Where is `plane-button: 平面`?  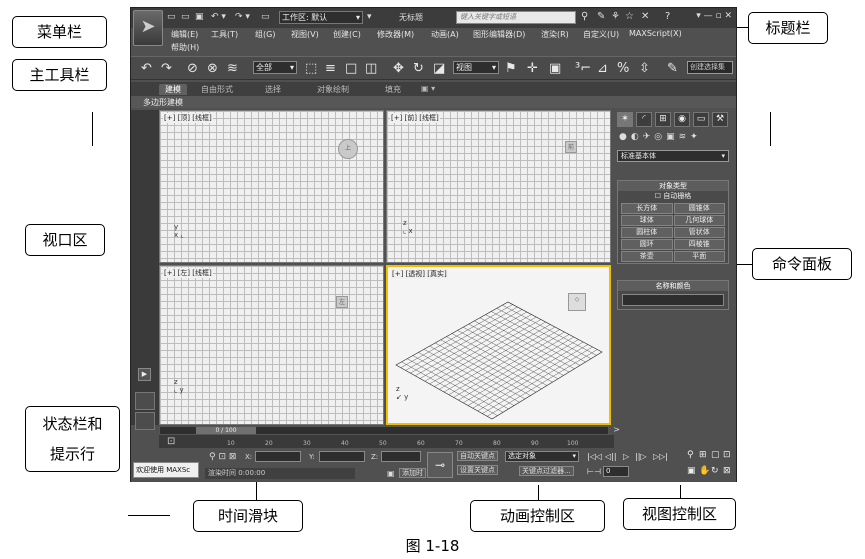 plane-button: 平面 is located at coordinates (699, 256).